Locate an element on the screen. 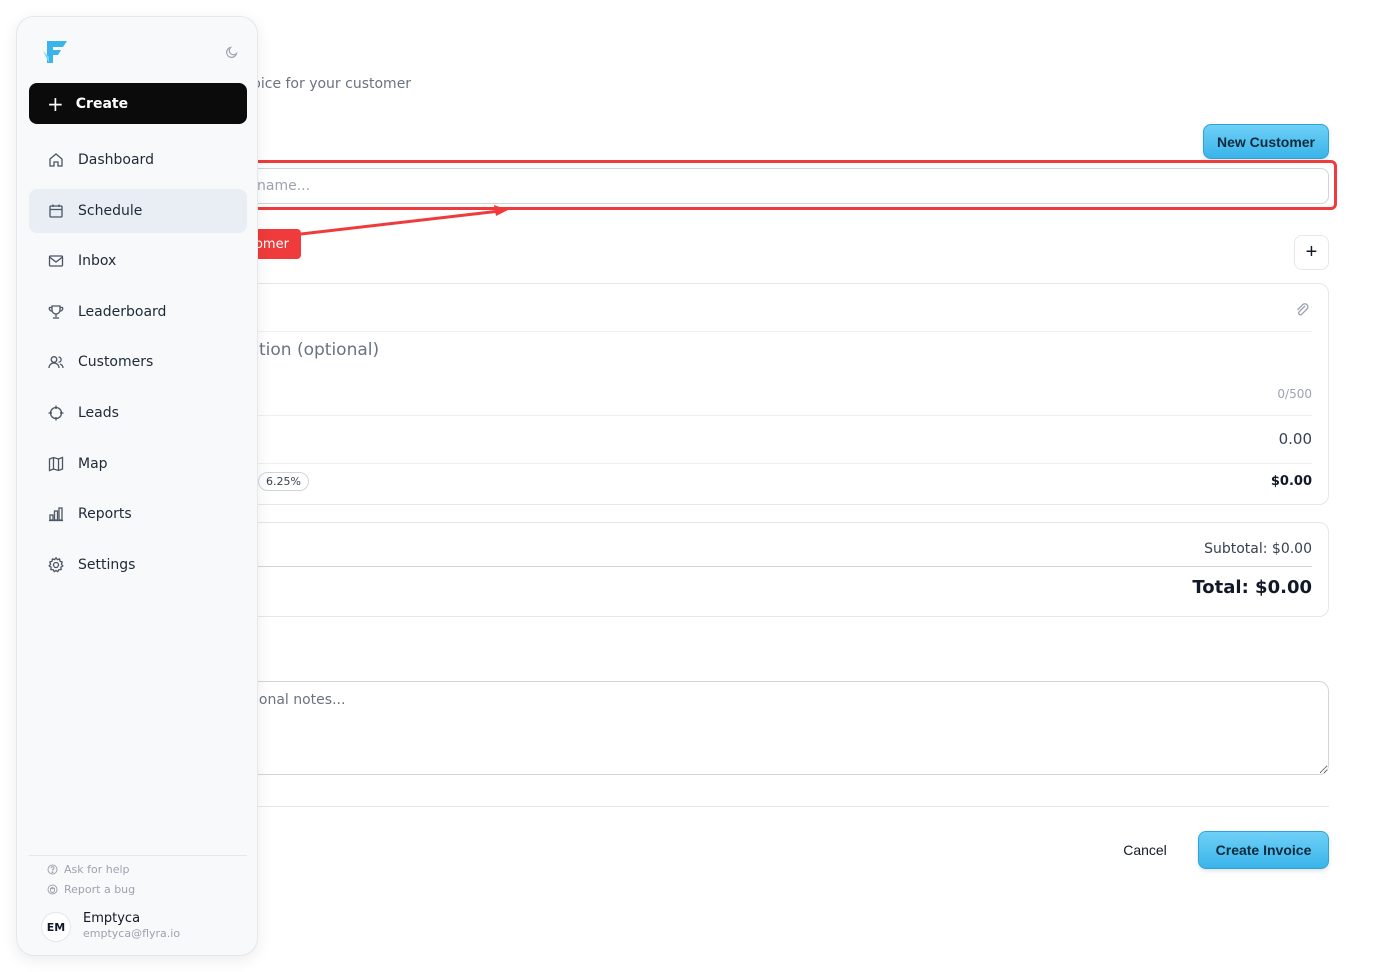 The height and width of the screenshot is (972, 1400). bug-icon is located at coordinates (52, 889).